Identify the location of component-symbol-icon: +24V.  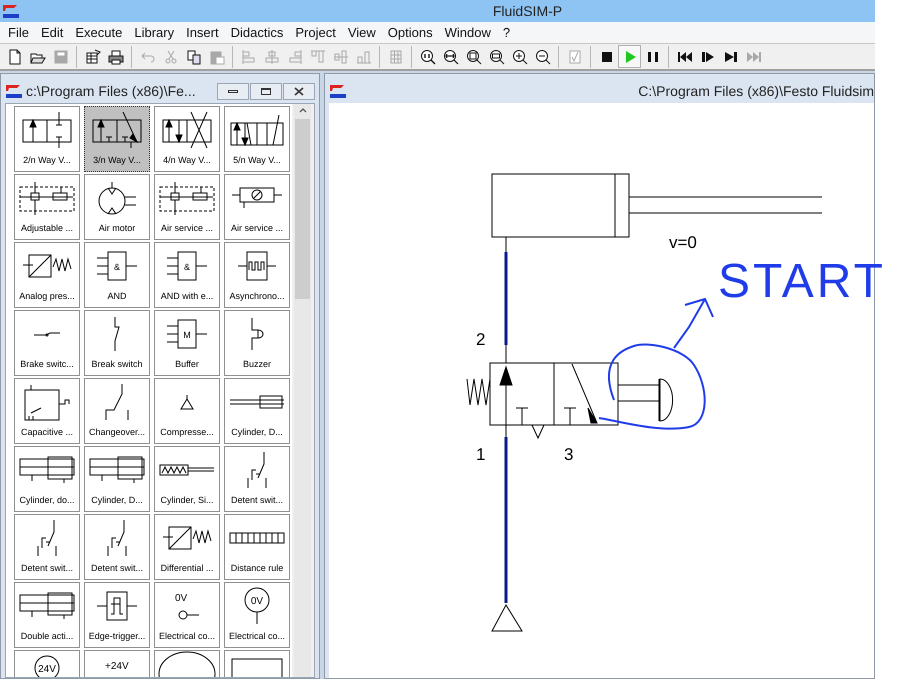
(117, 668).